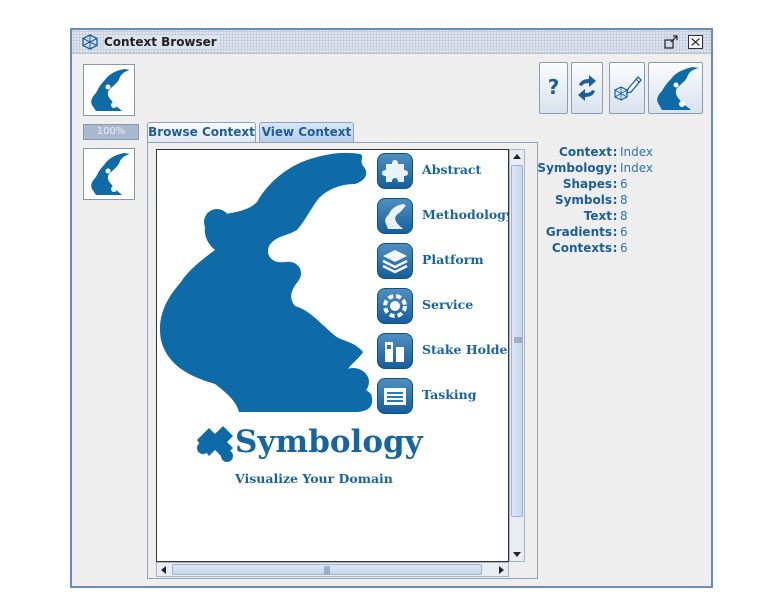  Describe the element at coordinates (162, 42) in the screenshot. I see `window-title: Context Browser` at that location.